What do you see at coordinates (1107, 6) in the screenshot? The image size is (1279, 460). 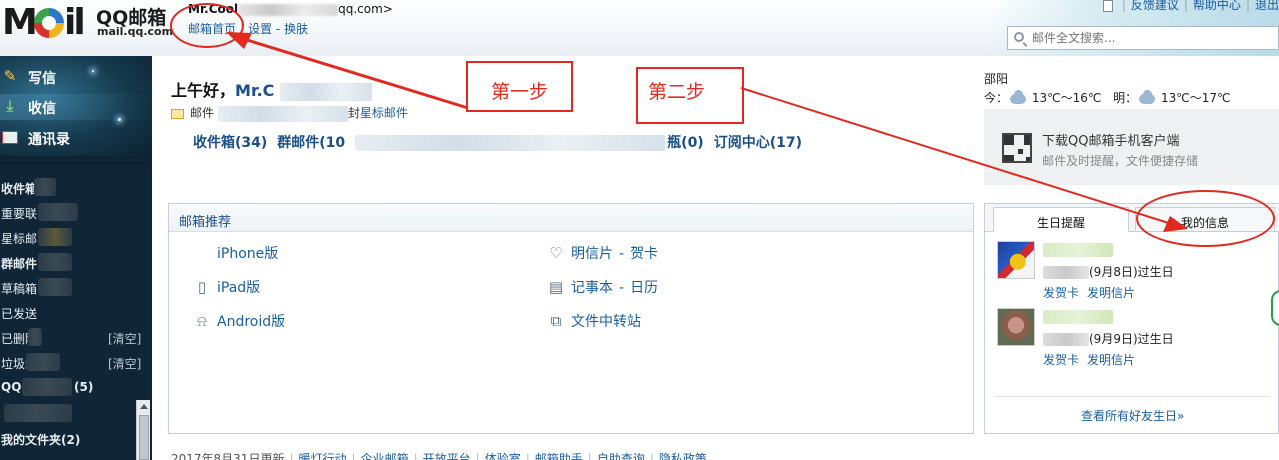 I see `feedback-icon` at bounding box center [1107, 6].